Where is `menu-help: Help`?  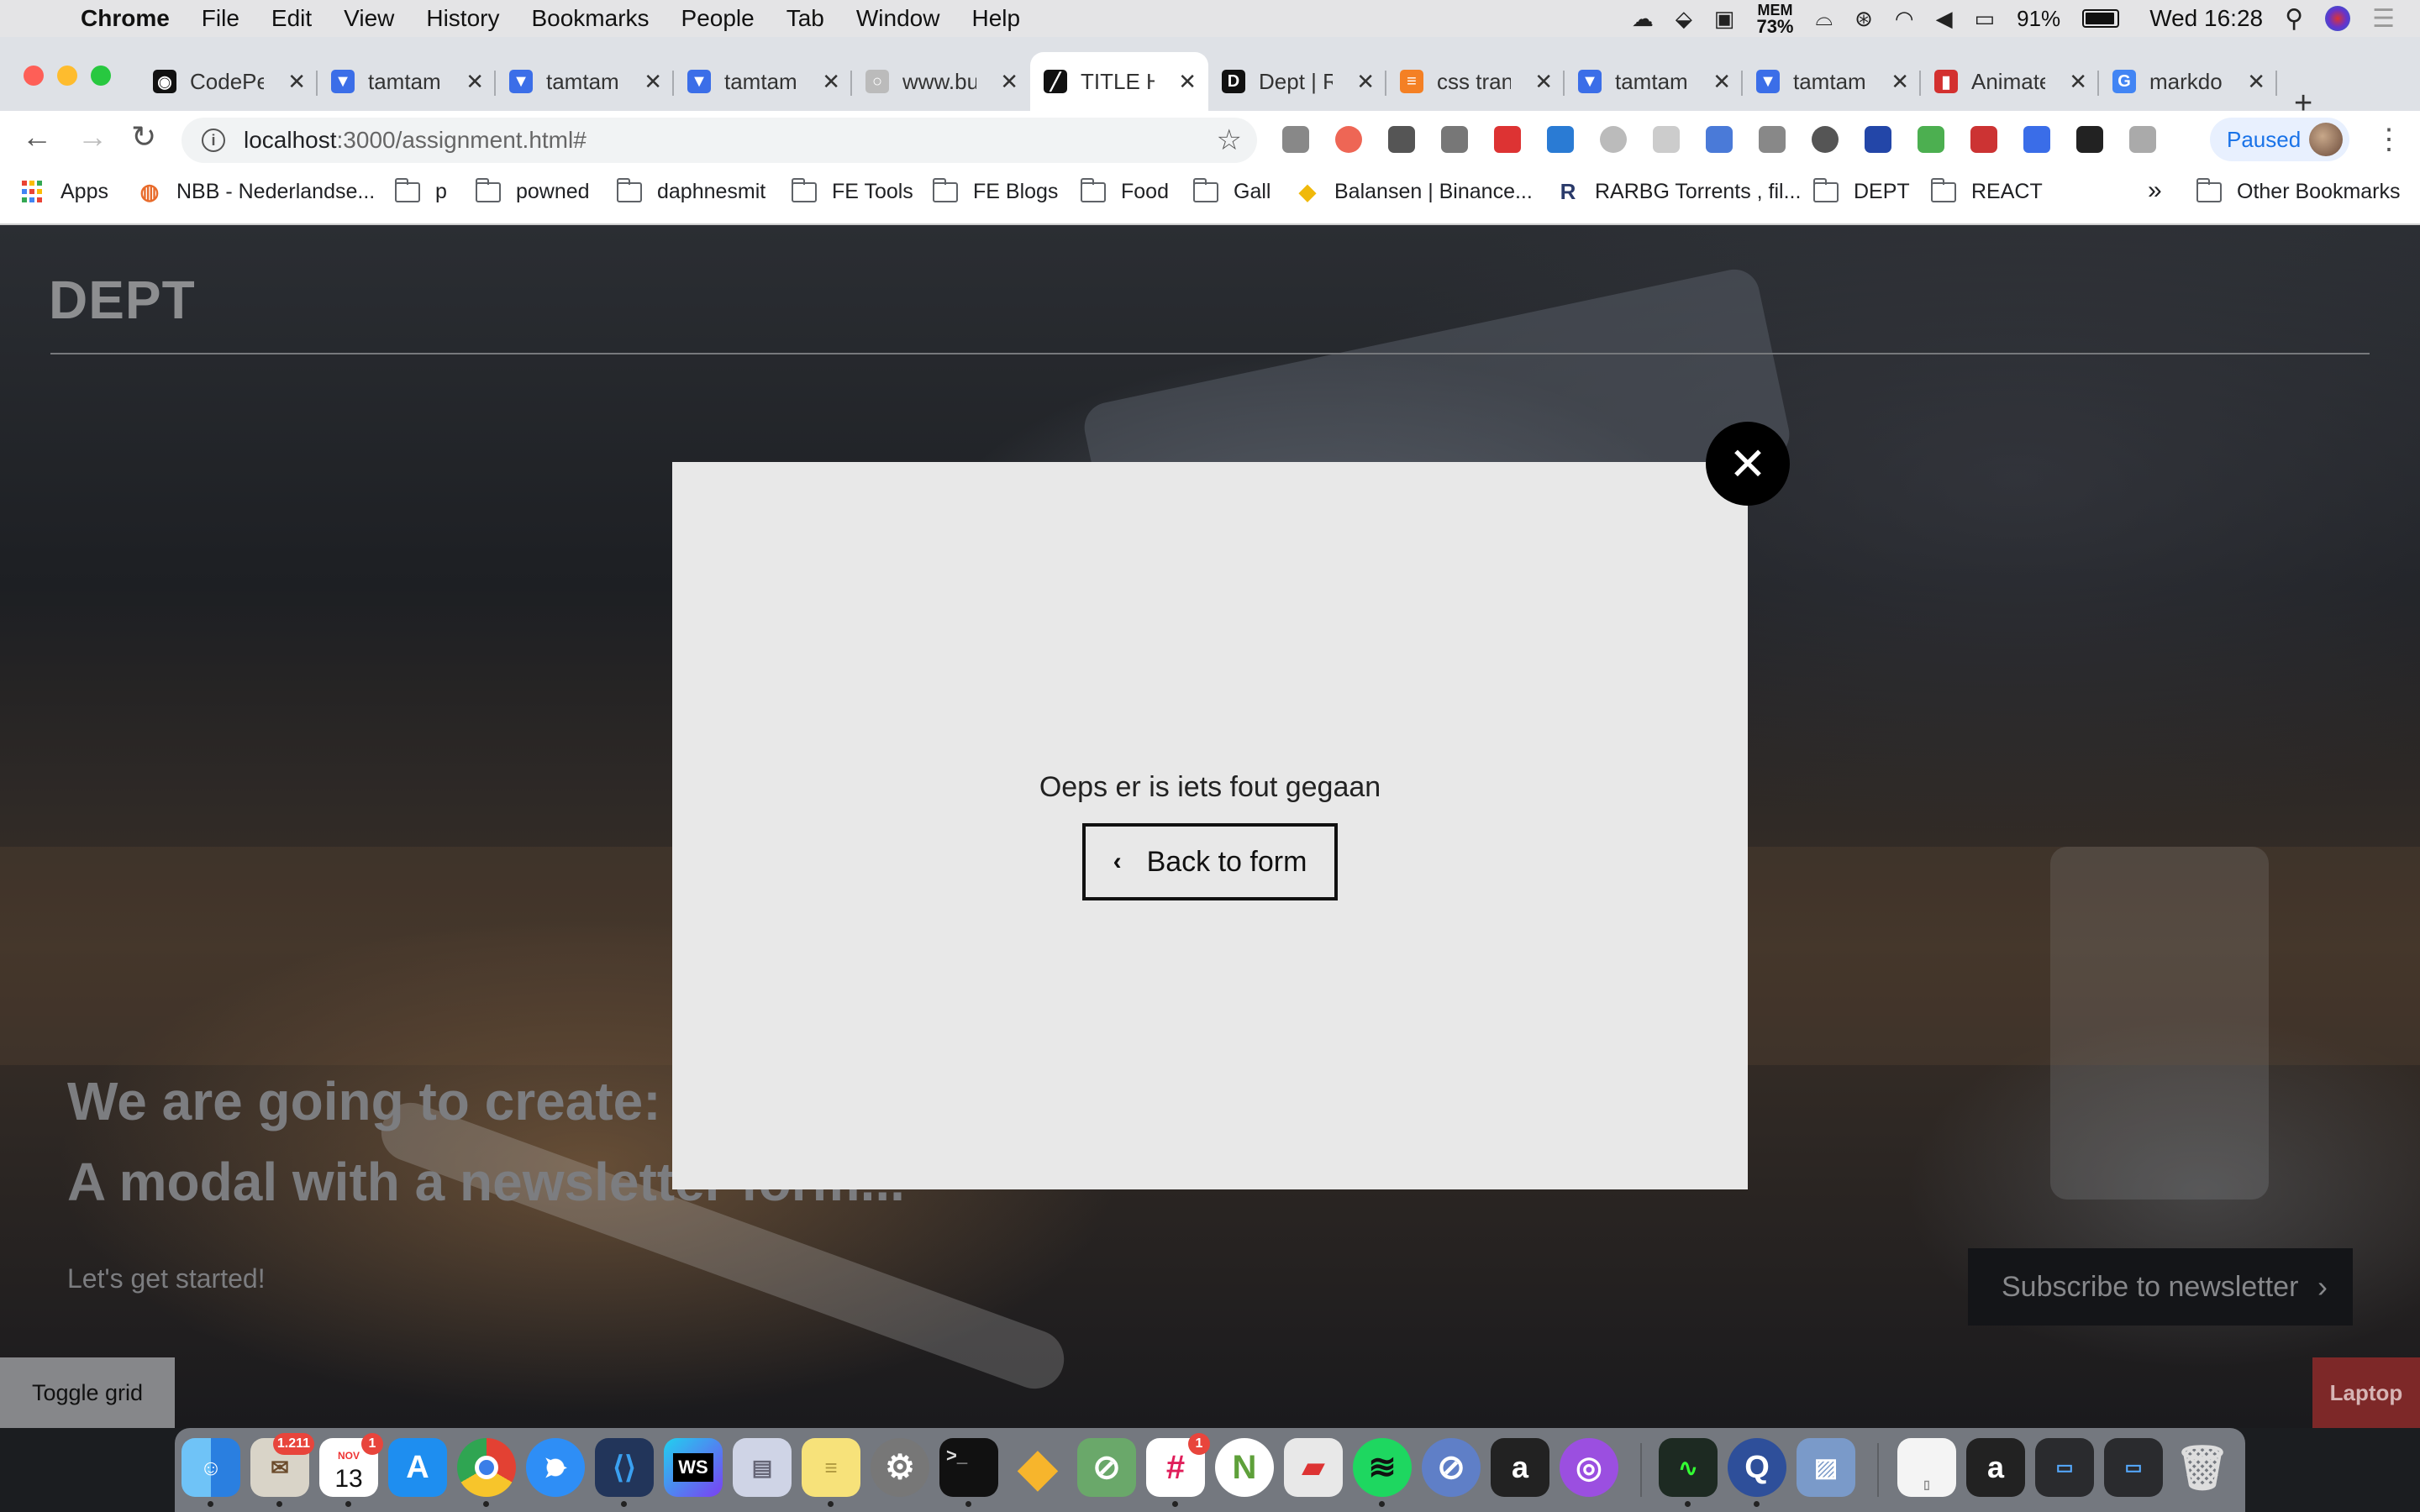
menu-help: Help is located at coordinates (995, 18).